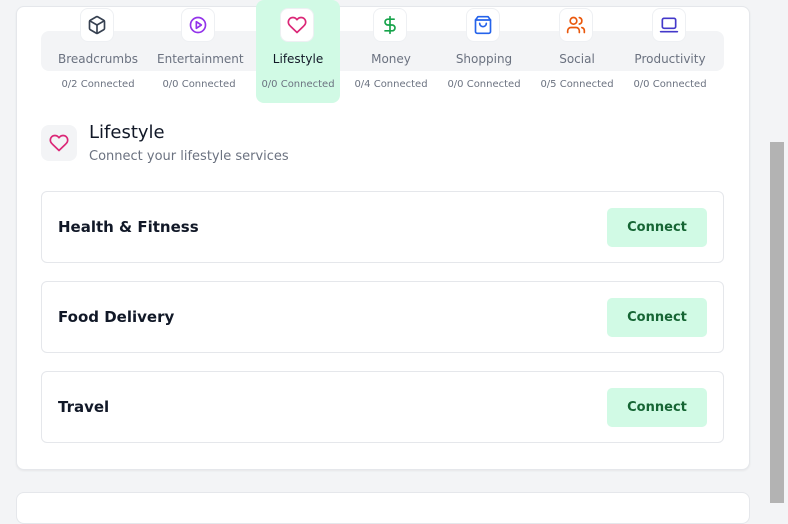 The height and width of the screenshot is (524, 788). I want to click on scrollbar-thumb, so click(777, 322).